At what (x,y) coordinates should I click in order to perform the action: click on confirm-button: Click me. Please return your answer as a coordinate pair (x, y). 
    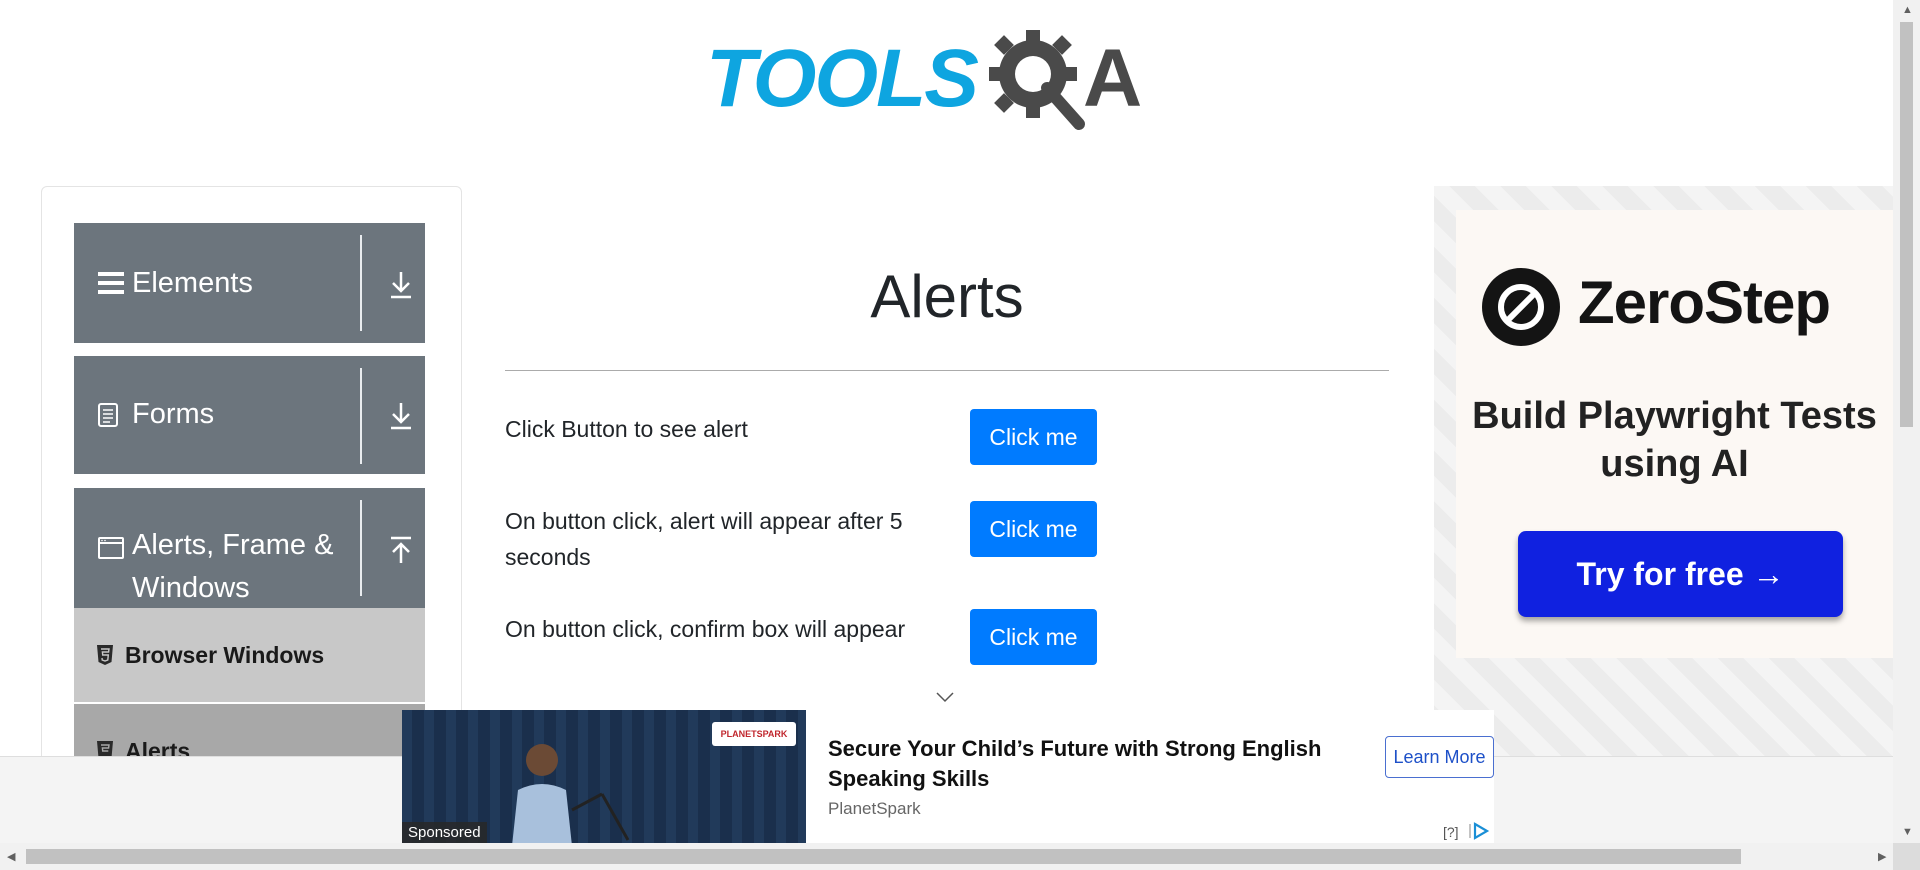
    Looking at the image, I should click on (1033, 637).